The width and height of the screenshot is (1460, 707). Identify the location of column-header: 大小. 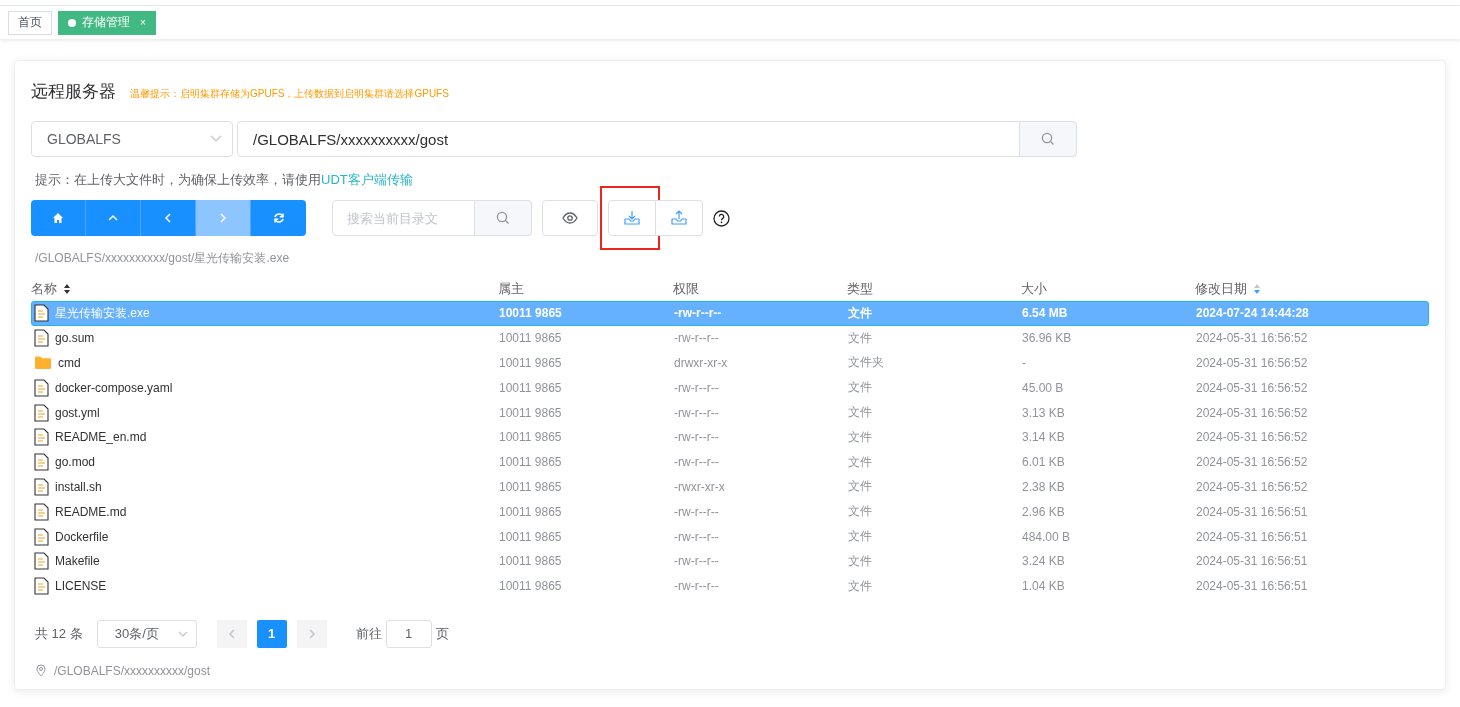
(1034, 289).